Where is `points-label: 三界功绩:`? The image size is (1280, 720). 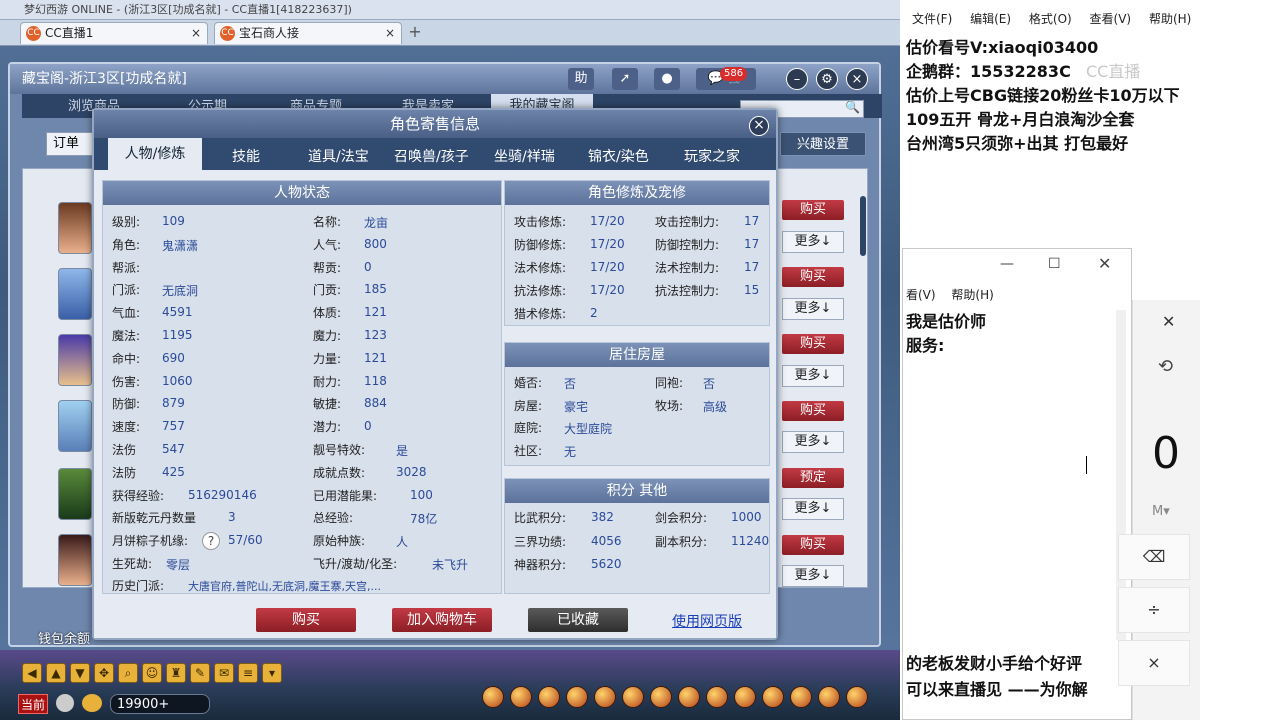
points-label: 三界功绩: is located at coordinates (540, 541).